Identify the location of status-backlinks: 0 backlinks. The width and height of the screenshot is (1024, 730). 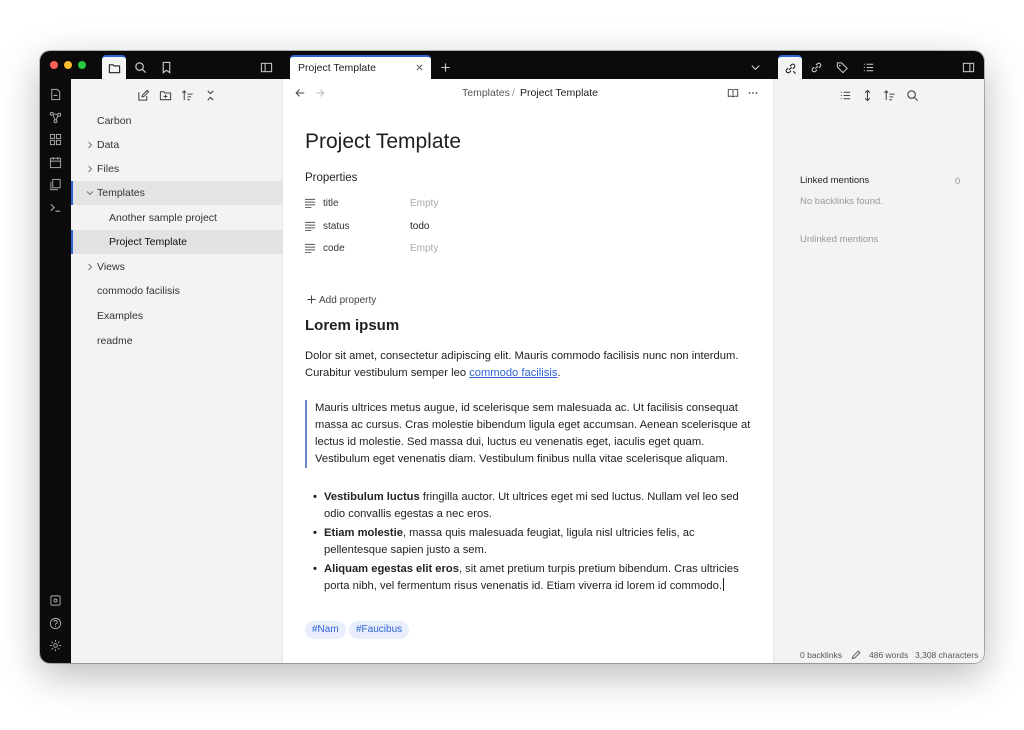
(821, 655).